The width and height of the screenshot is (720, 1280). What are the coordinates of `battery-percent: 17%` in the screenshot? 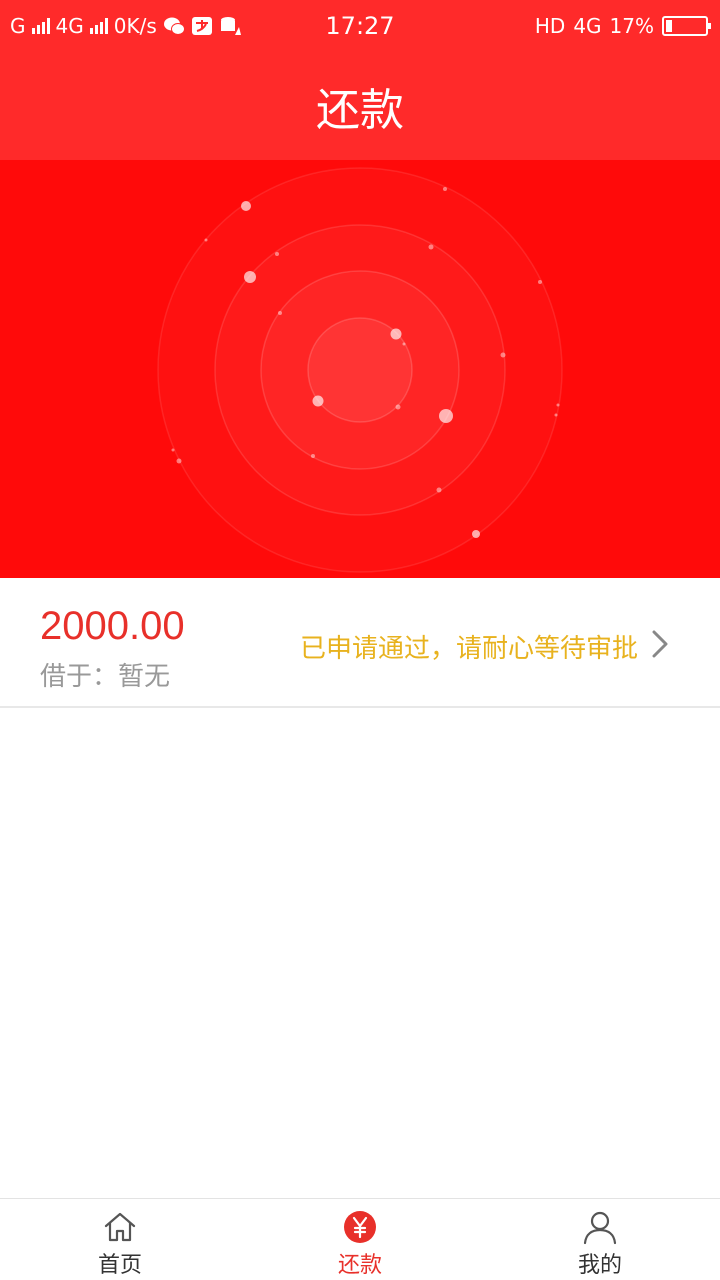 It's located at (631, 26).